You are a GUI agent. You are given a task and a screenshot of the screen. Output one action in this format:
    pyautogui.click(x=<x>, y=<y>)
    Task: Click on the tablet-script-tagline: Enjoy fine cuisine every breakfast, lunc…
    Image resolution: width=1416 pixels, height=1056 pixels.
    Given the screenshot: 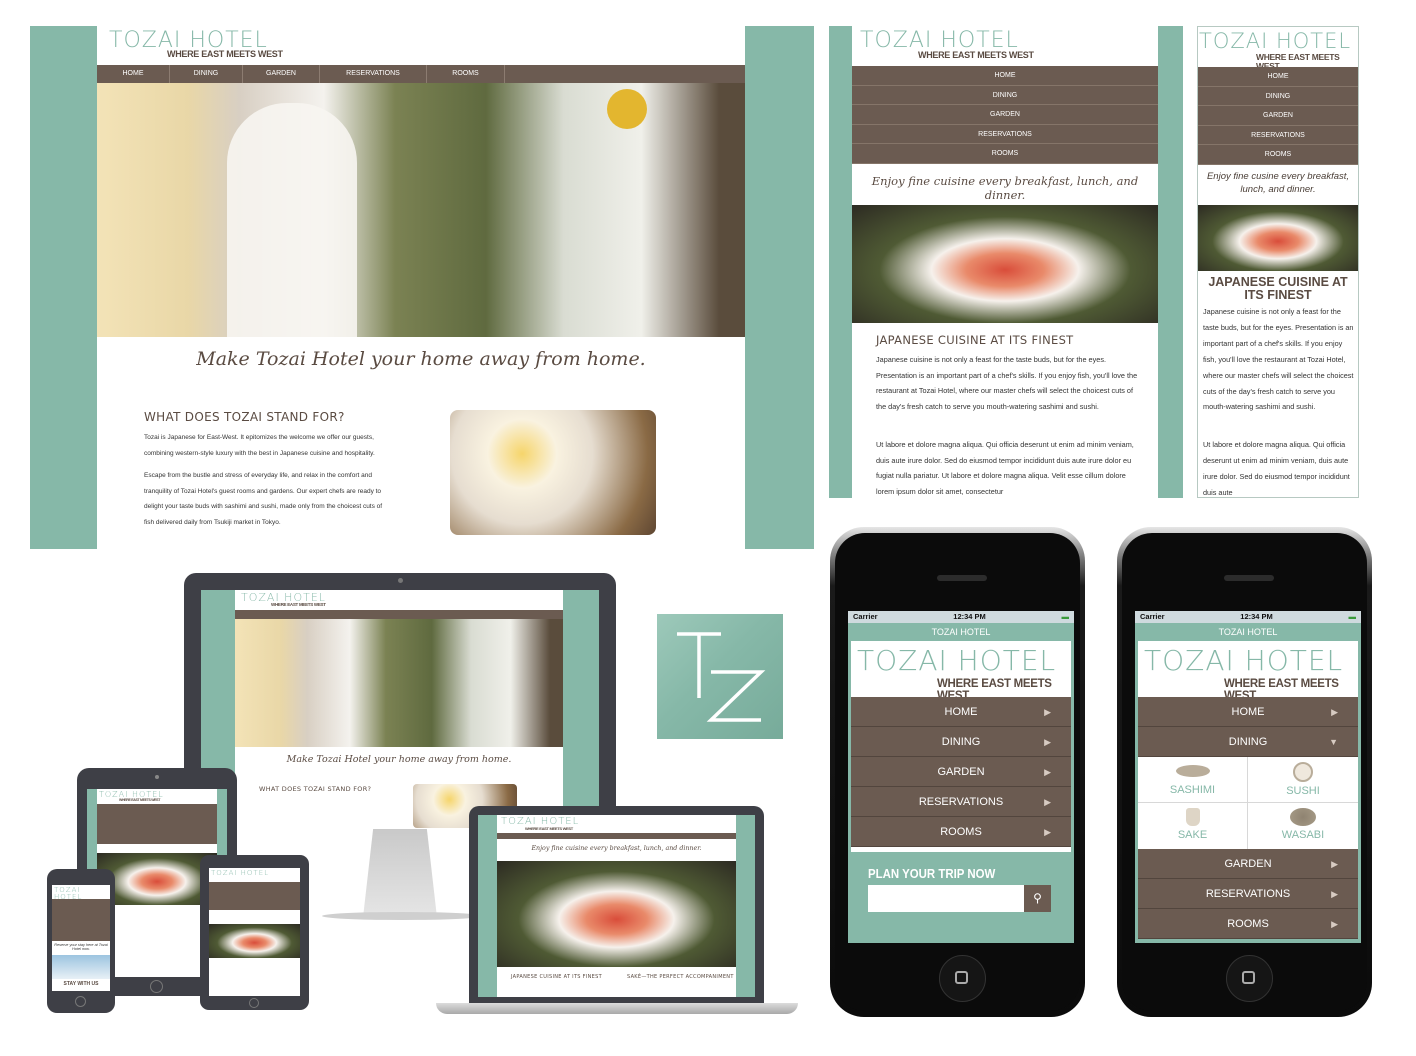 What is the action you would take?
    pyautogui.click(x=1005, y=188)
    